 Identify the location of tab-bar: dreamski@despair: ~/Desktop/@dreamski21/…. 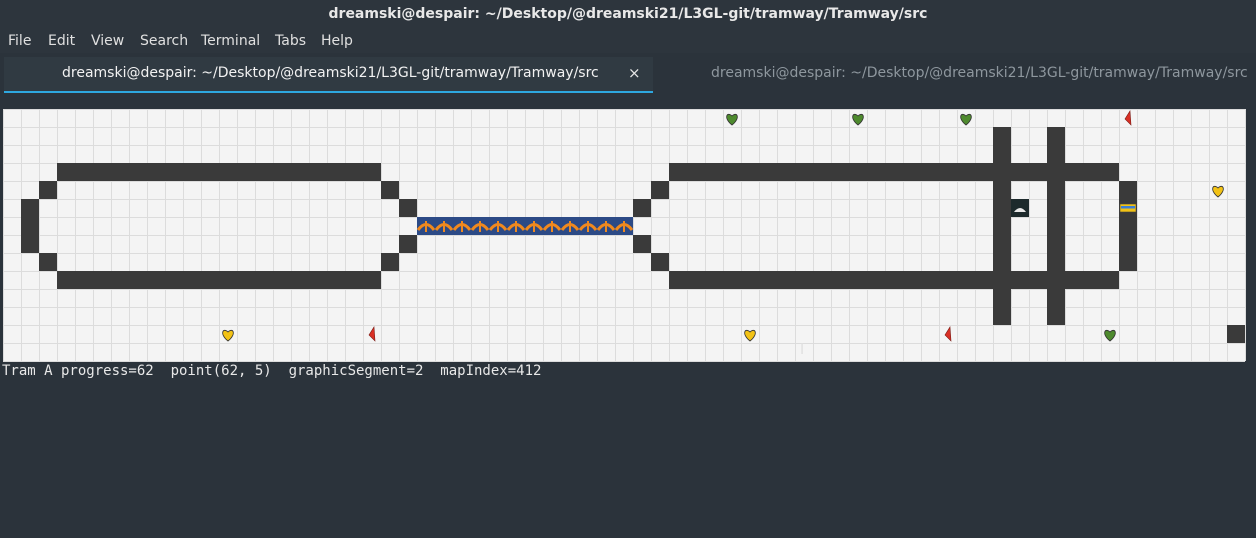
(628, 75).